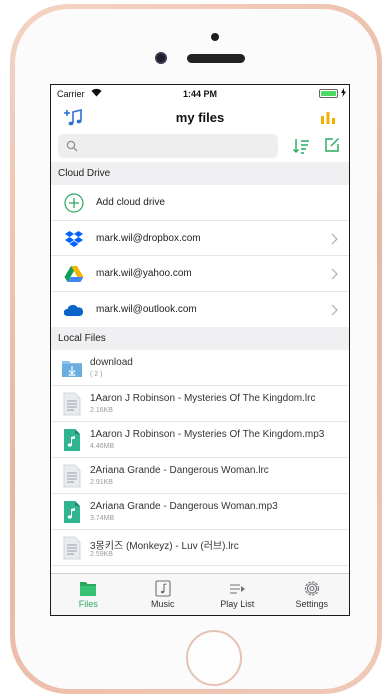  I want to click on file-name: download, so click(111, 362).